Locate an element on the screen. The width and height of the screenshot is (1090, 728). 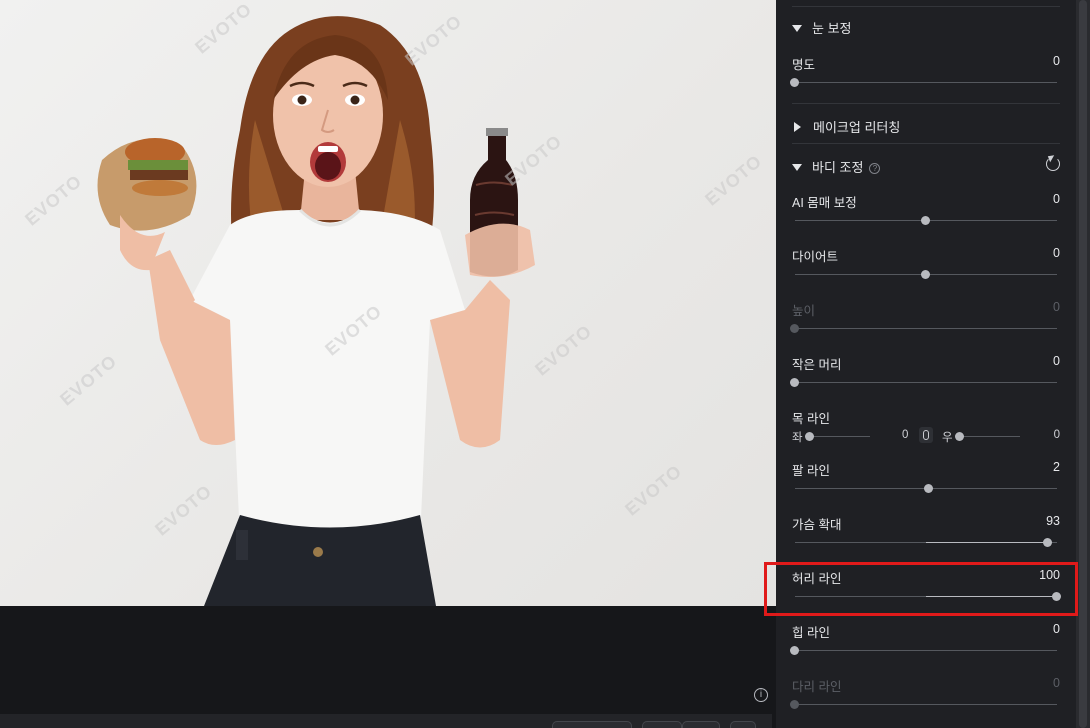
question-icon: ? is located at coordinates (875, 168).